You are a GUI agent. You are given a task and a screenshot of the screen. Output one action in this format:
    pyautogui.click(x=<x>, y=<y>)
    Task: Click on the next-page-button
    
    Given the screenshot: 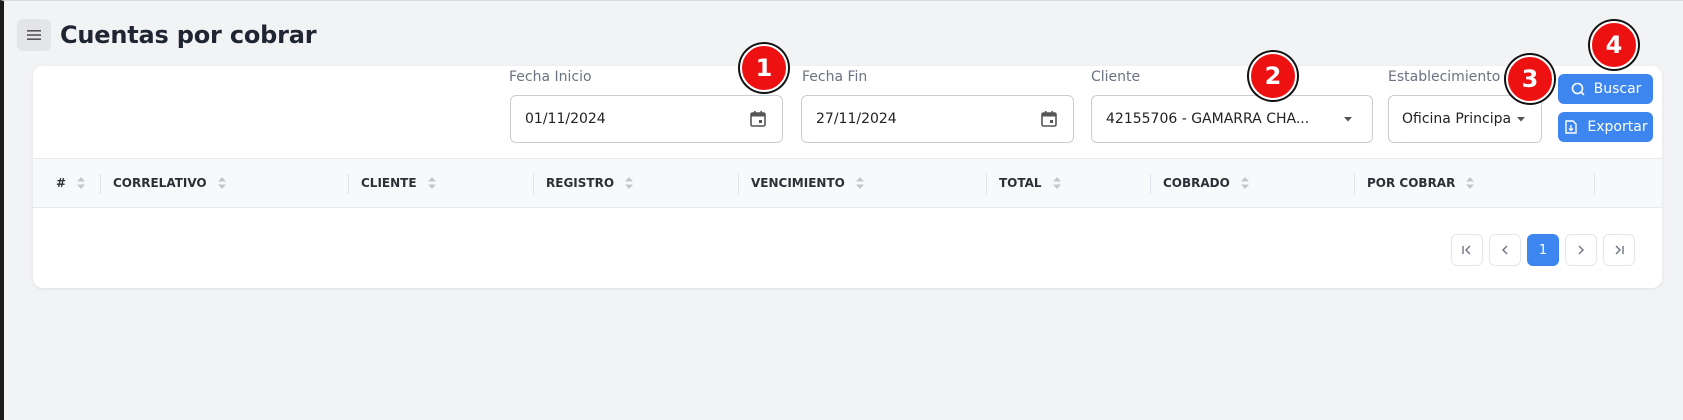 What is the action you would take?
    pyautogui.click(x=1581, y=250)
    